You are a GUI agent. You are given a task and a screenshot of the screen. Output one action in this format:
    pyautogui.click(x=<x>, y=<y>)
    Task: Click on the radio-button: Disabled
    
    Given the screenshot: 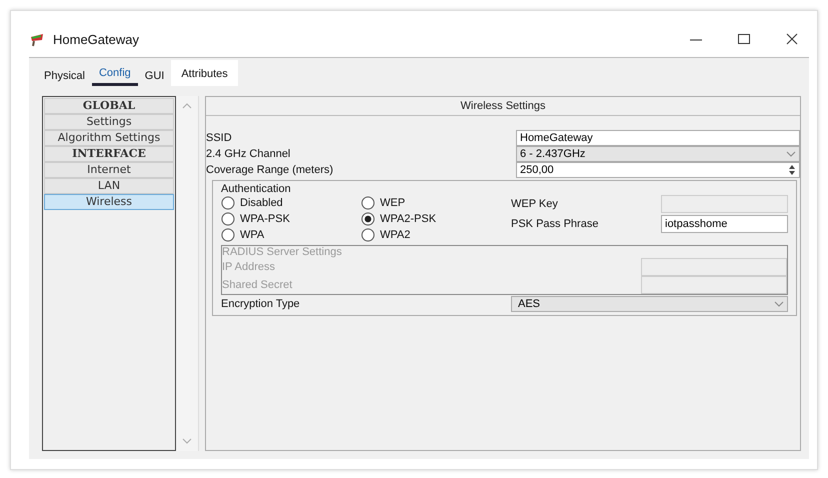 What is the action you would take?
    pyautogui.click(x=291, y=203)
    